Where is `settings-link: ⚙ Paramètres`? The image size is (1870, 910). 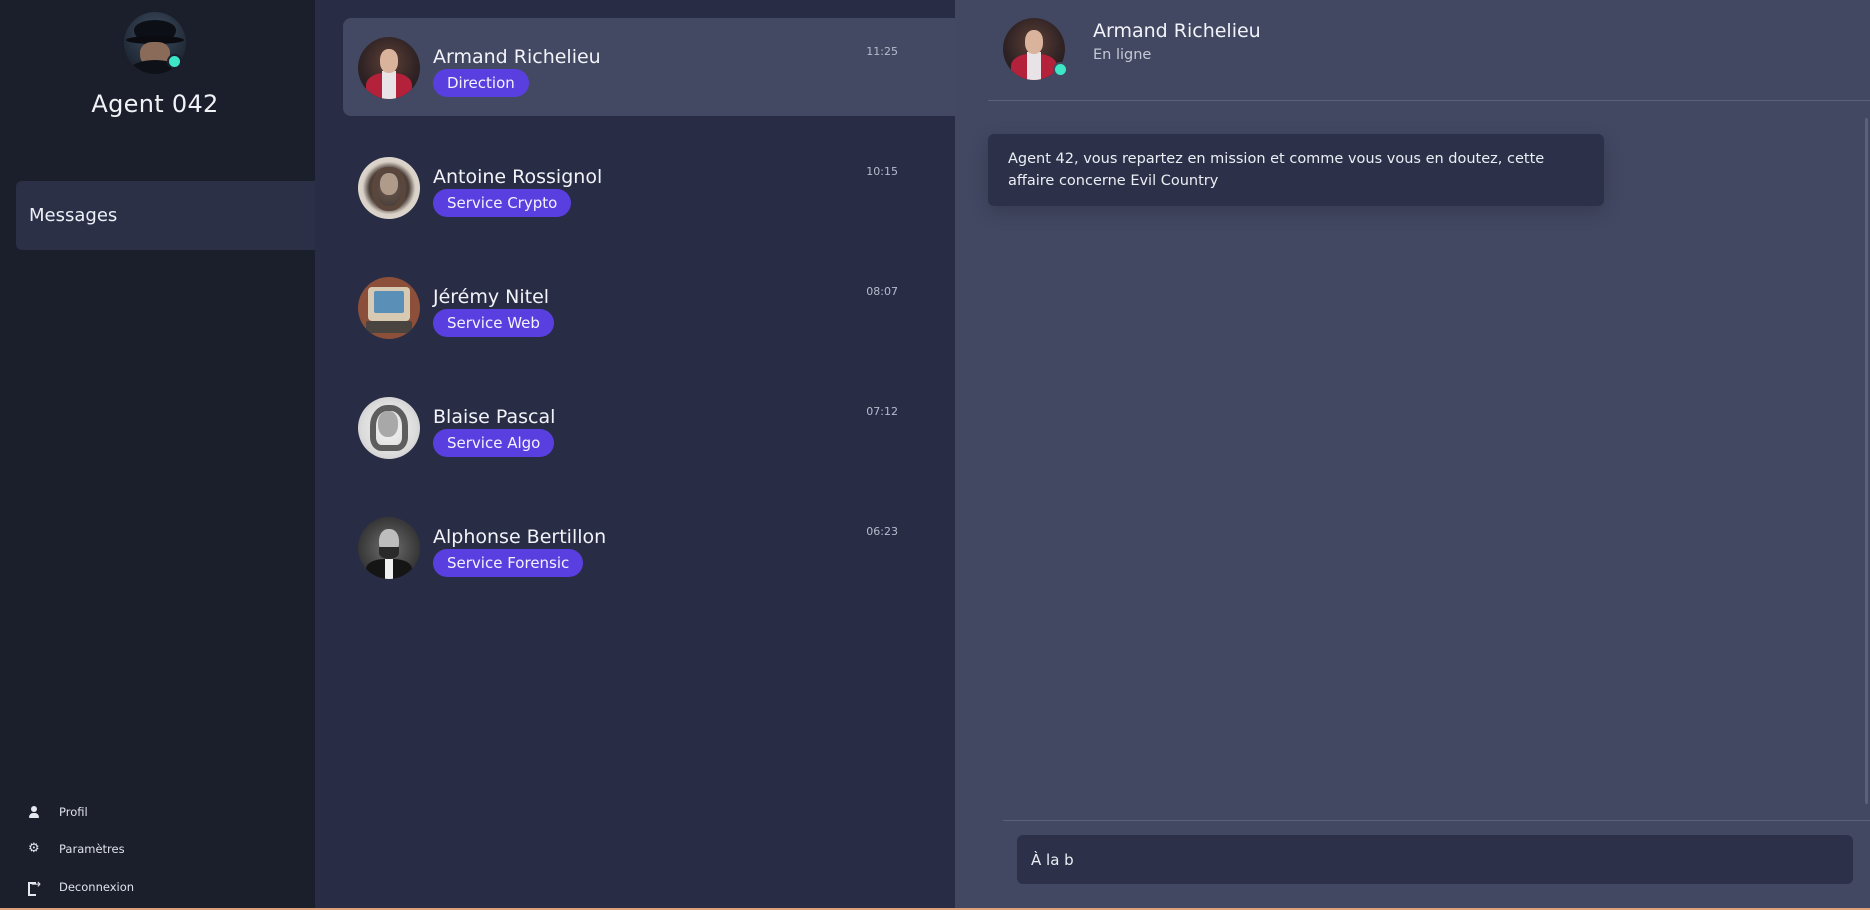 settings-link: ⚙ Paramètres is located at coordinates (76, 849).